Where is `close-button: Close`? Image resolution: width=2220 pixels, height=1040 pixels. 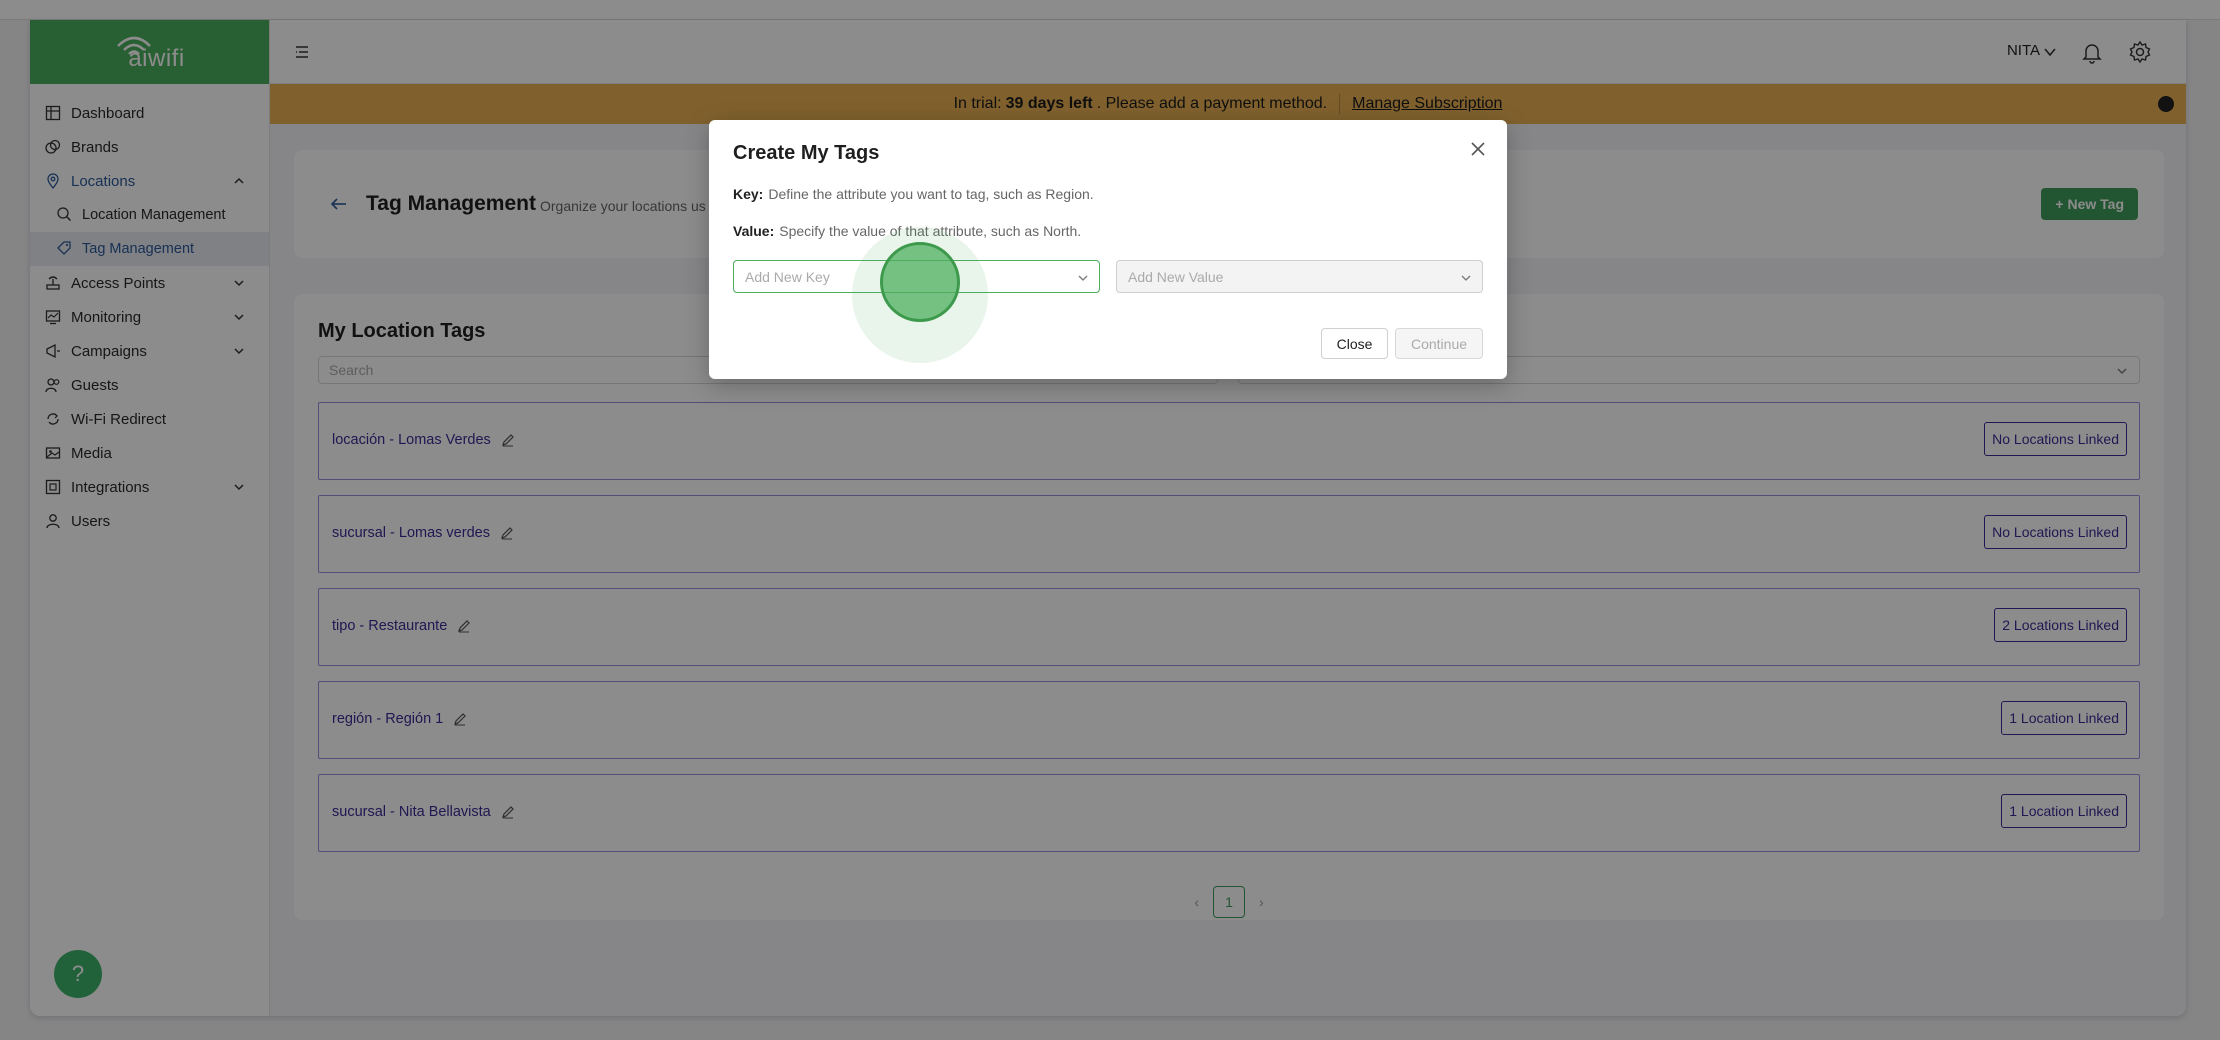
close-button: Close is located at coordinates (1354, 343).